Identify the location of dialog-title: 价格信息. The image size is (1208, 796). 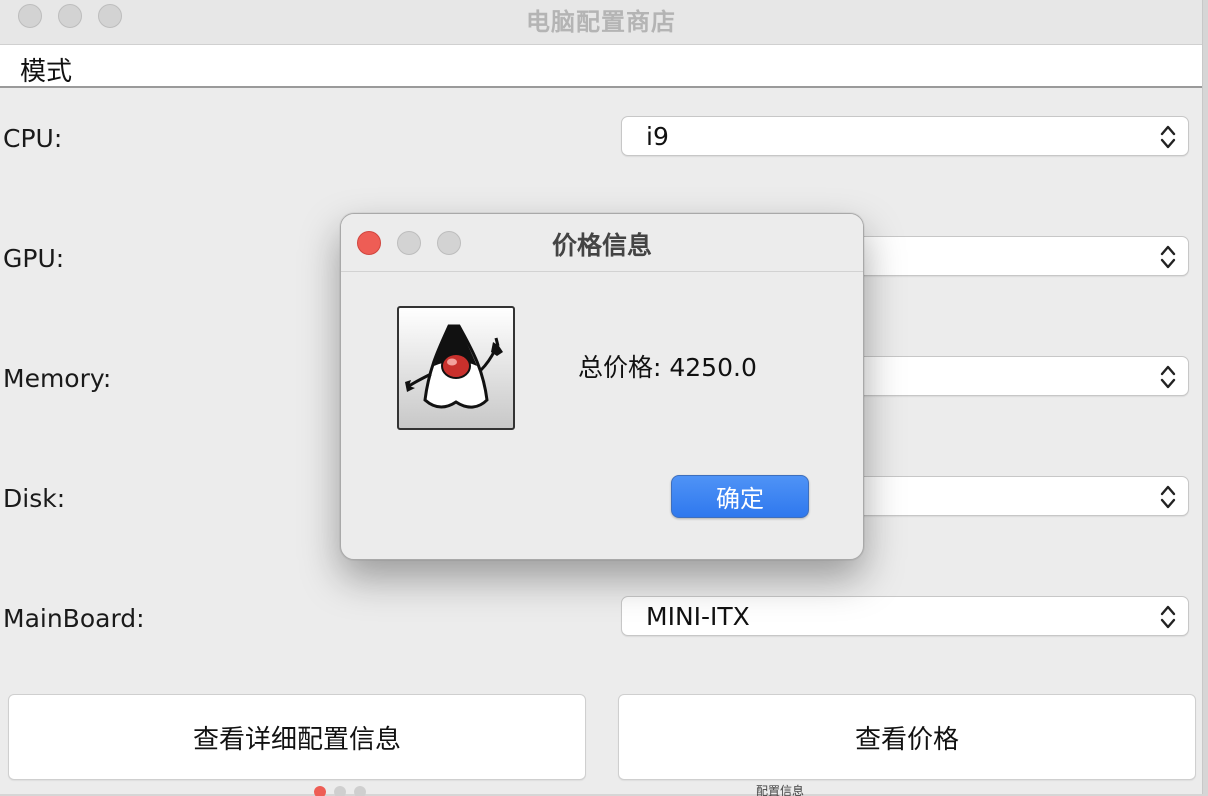
(601, 245).